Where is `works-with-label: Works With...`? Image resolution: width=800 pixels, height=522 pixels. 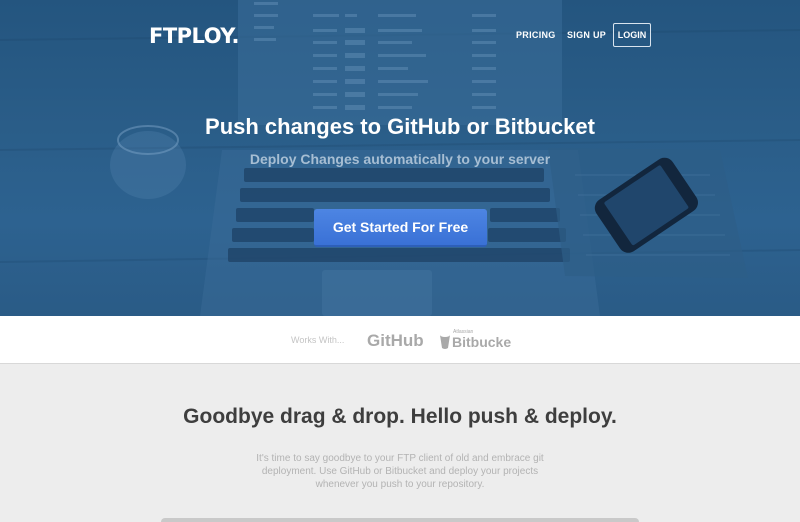 works-with-label: Works With... is located at coordinates (318, 340).